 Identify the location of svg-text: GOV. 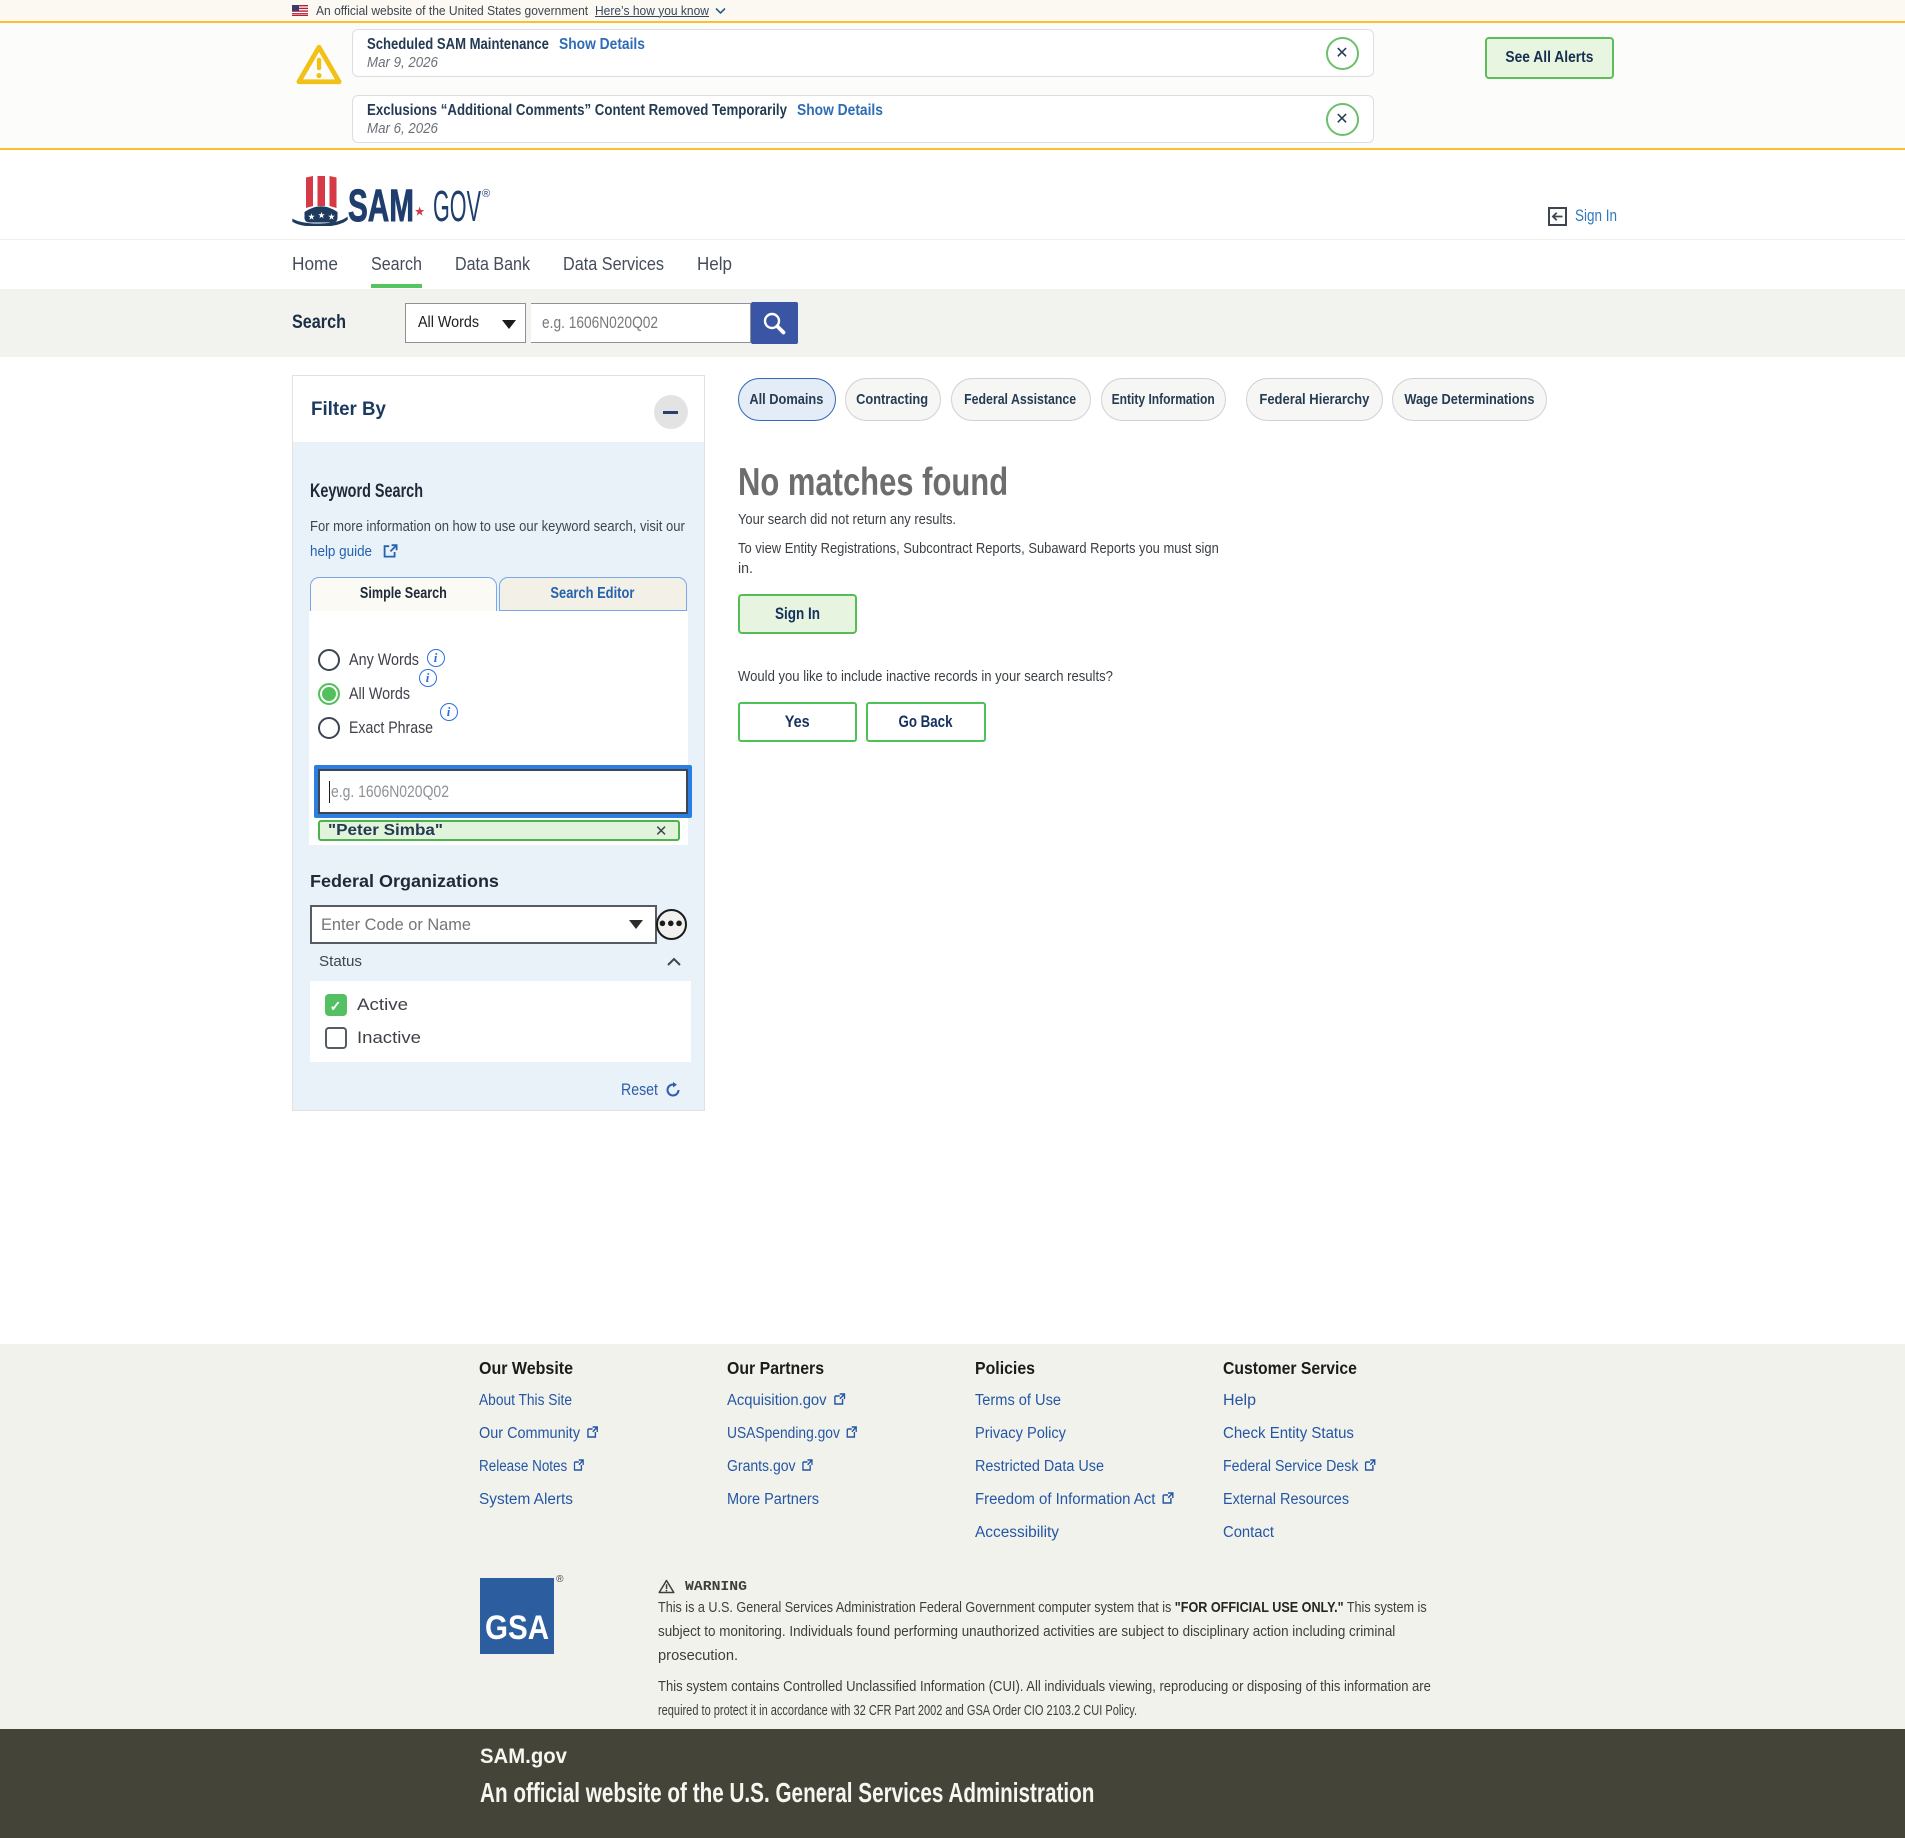
(457, 204).